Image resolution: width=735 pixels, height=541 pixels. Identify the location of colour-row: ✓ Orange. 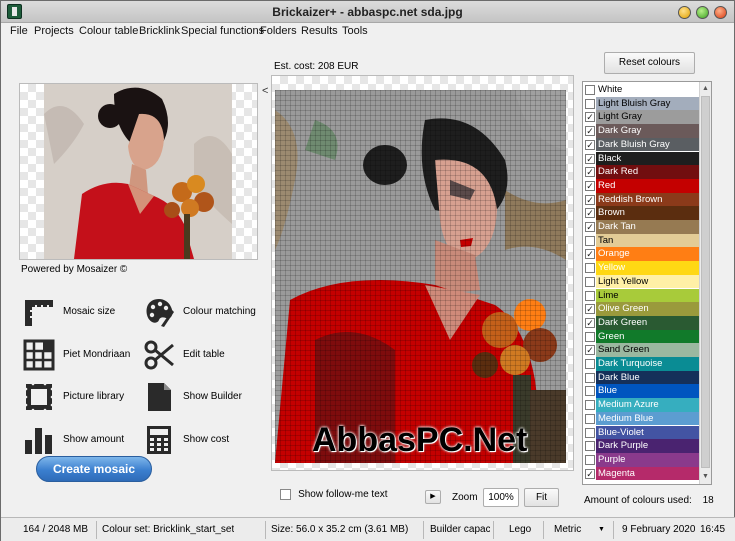
(641, 254).